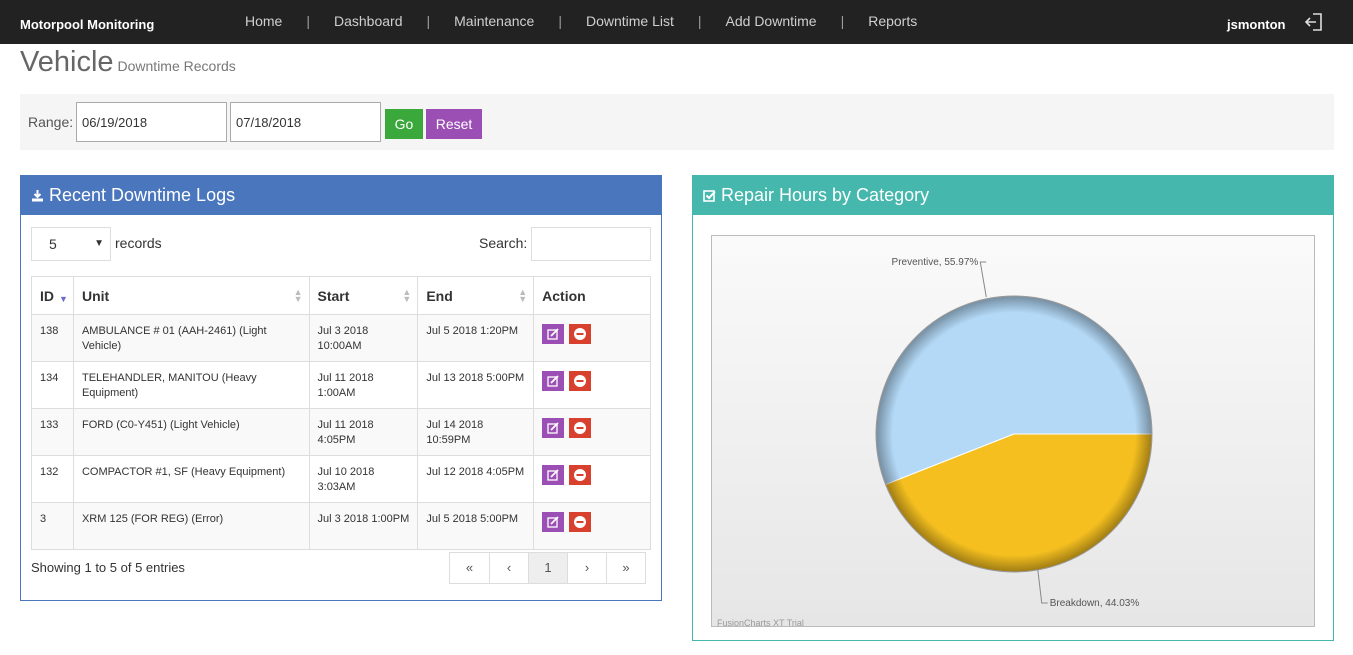  I want to click on cell-end: Jul 5 2018 1:20PM, so click(476, 338).